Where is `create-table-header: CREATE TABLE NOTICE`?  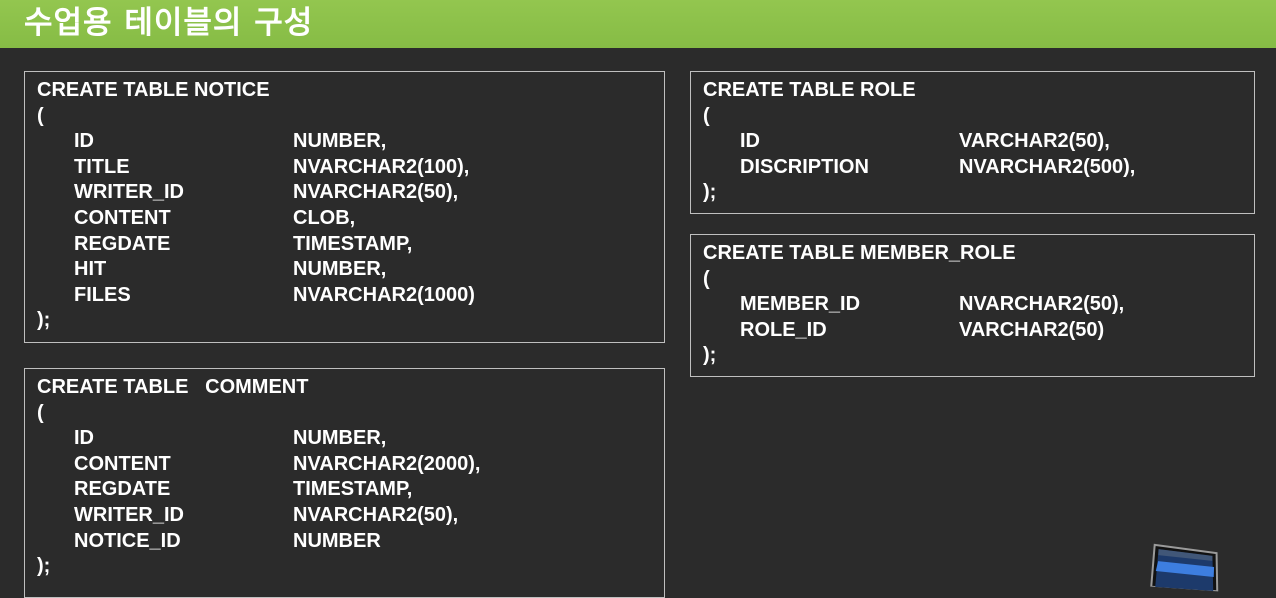 create-table-header: CREATE TABLE NOTICE is located at coordinates (153, 90).